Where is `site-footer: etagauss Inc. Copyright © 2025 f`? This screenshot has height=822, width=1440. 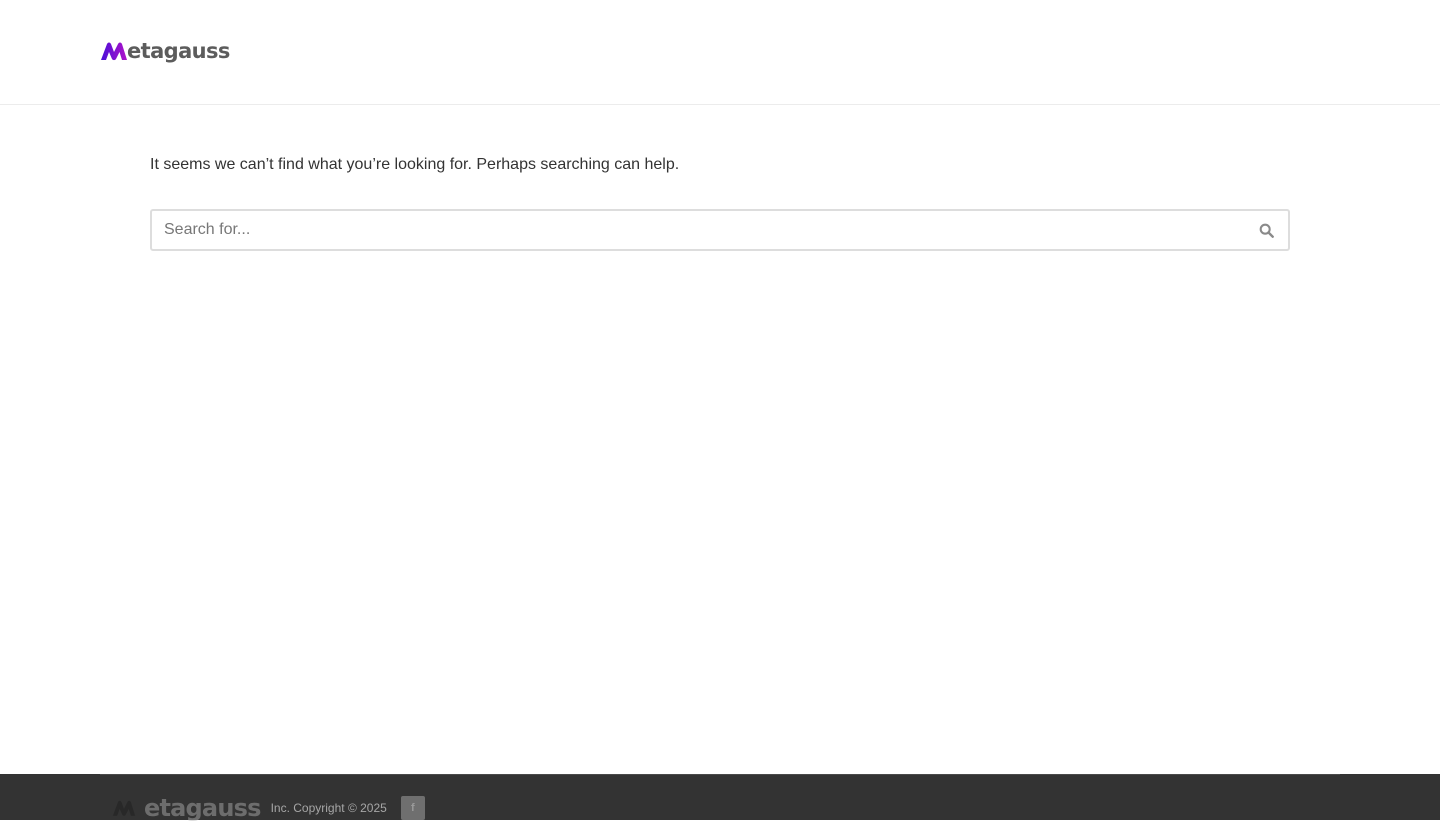 site-footer: etagauss Inc. Copyright © 2025 f is located at coordinates (720, 797).